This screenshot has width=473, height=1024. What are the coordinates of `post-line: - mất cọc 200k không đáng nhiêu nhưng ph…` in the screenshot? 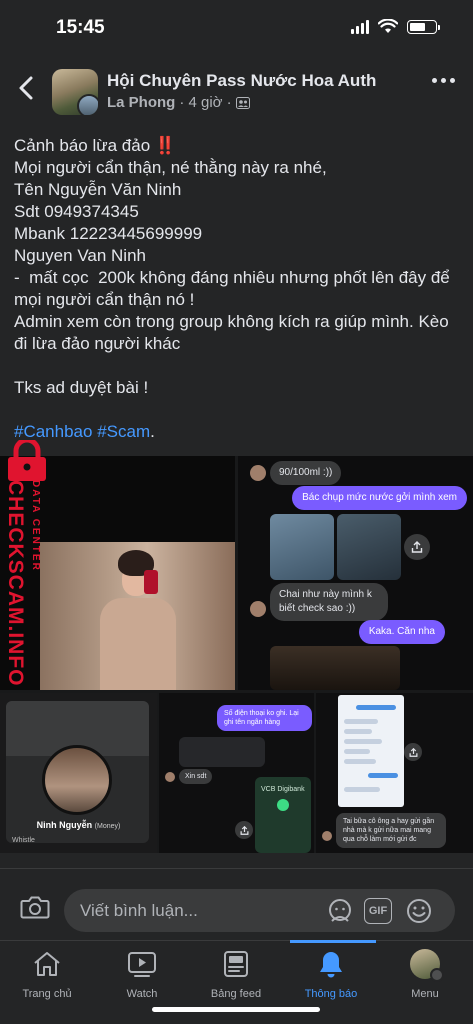 It's located at (232, 277).